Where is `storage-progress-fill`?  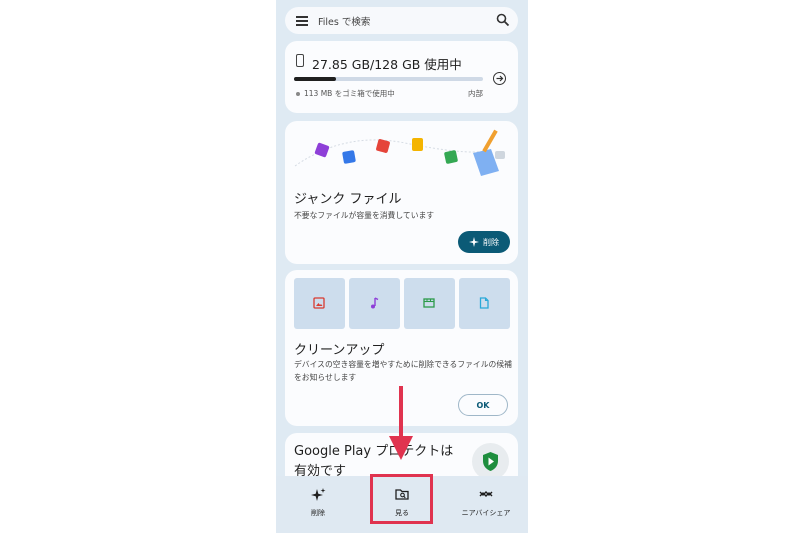 storage-progress-fill is located at coordinates (315, 79).